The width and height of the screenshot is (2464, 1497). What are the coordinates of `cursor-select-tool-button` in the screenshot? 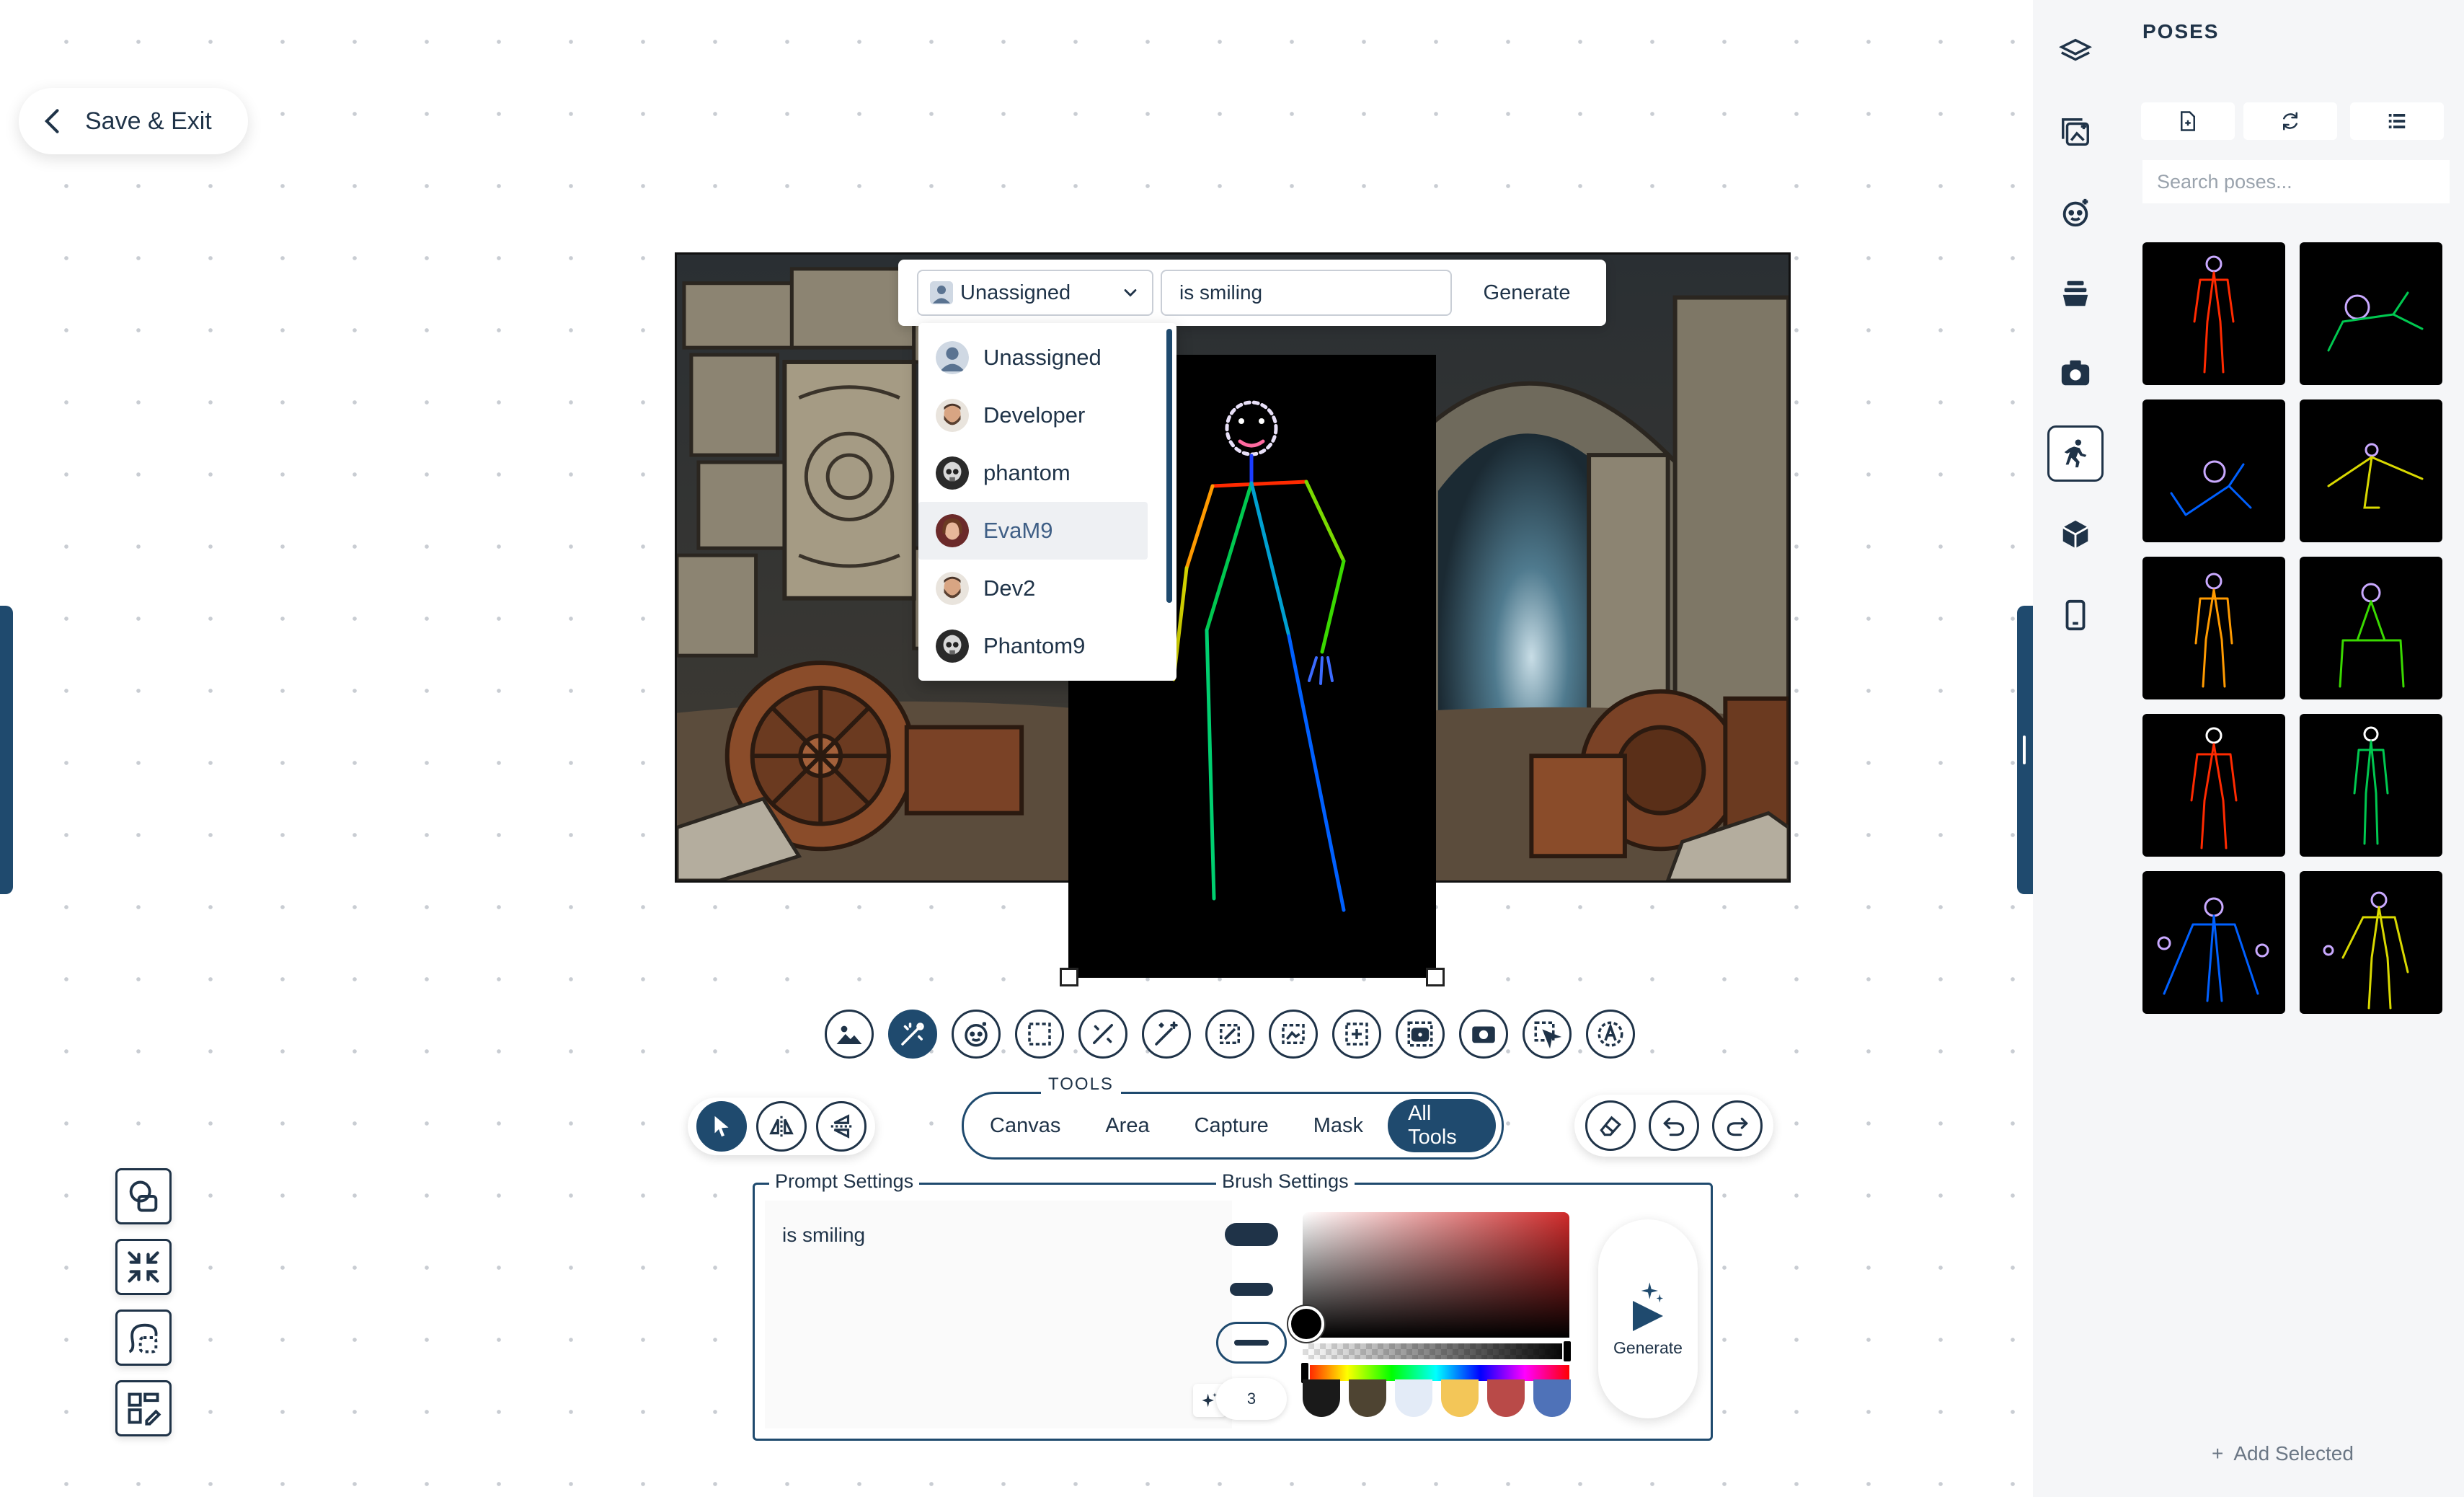 It's located at (1547, 1034).